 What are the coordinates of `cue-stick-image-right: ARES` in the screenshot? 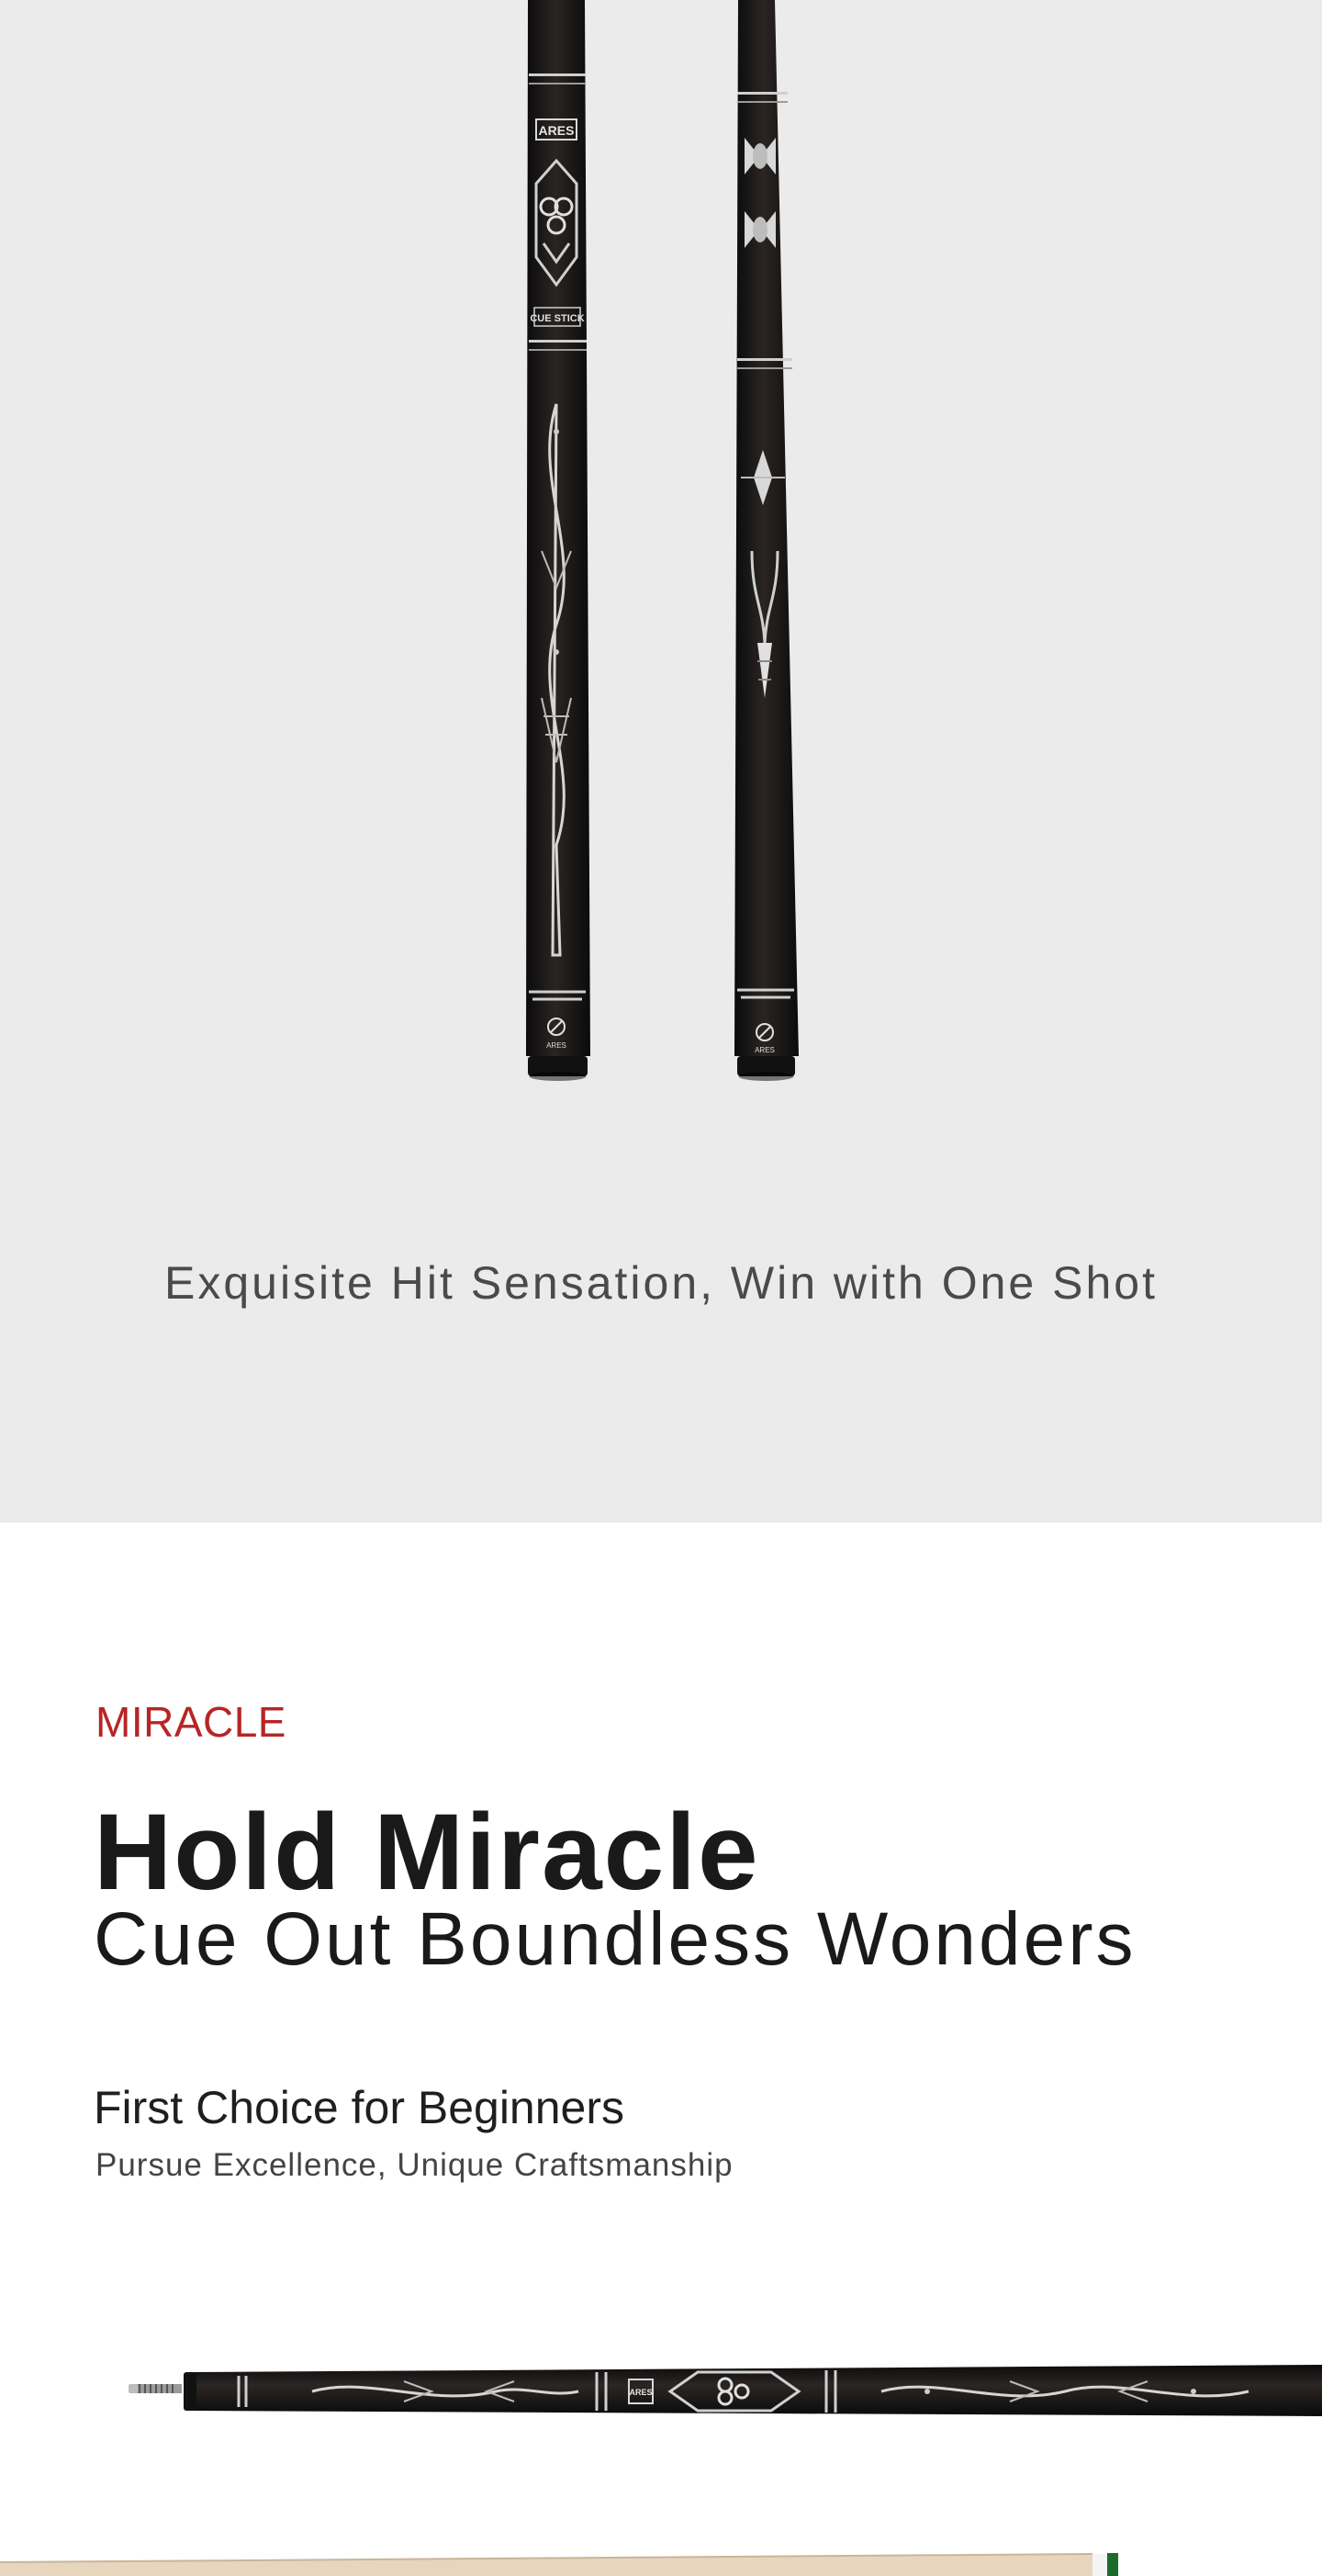 It's located at (766, 540).